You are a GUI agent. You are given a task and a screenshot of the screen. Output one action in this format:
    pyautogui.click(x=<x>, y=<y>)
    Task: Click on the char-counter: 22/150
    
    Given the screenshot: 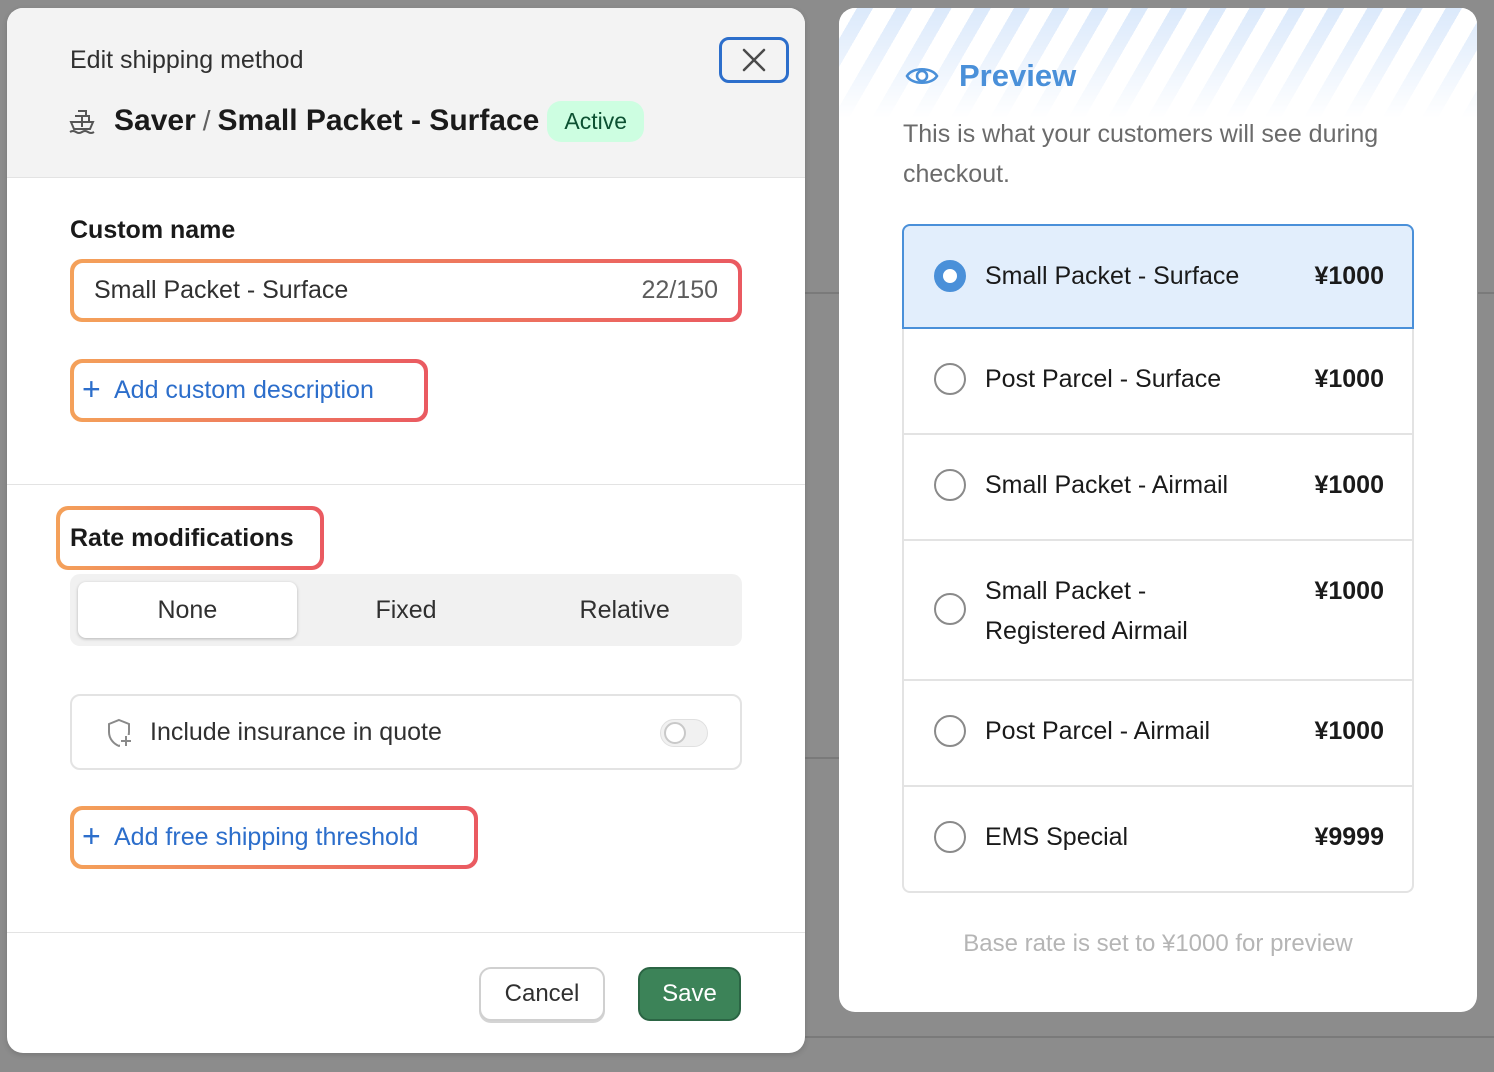 What is the action you would take?
    pyautogui.click(x=679, y=290)
    